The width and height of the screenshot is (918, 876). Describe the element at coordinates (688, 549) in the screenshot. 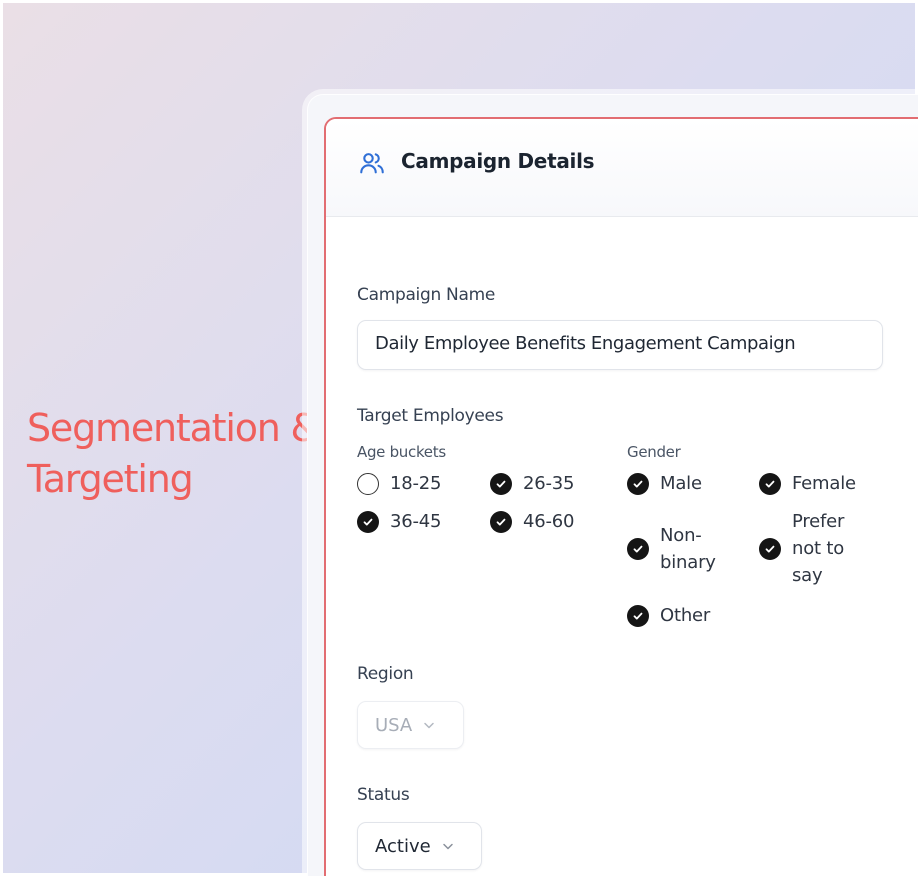

I see `option-label: Non-binary` at that location.